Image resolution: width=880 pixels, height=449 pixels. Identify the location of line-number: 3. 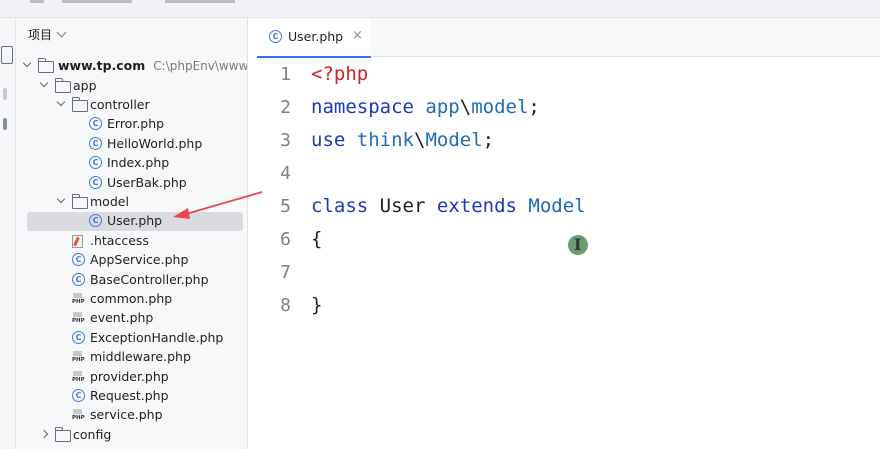
(285, 140).